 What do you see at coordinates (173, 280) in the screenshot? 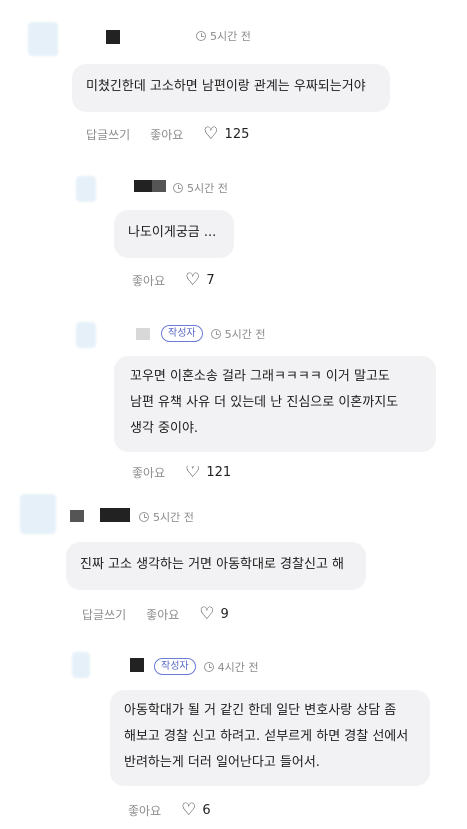
I see `comment-actions: 좋아요 ♡ 7` at bounding box center [173, 280].